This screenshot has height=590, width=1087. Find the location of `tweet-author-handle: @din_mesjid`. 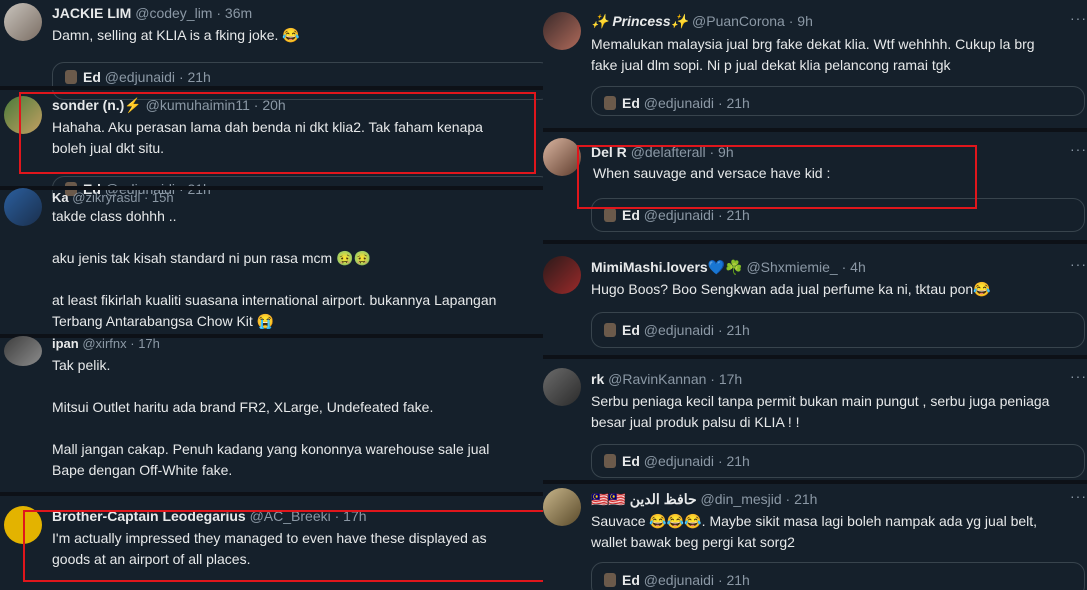

tweet-author-handle: @din_mesjid is located at coordinates (741, 499).